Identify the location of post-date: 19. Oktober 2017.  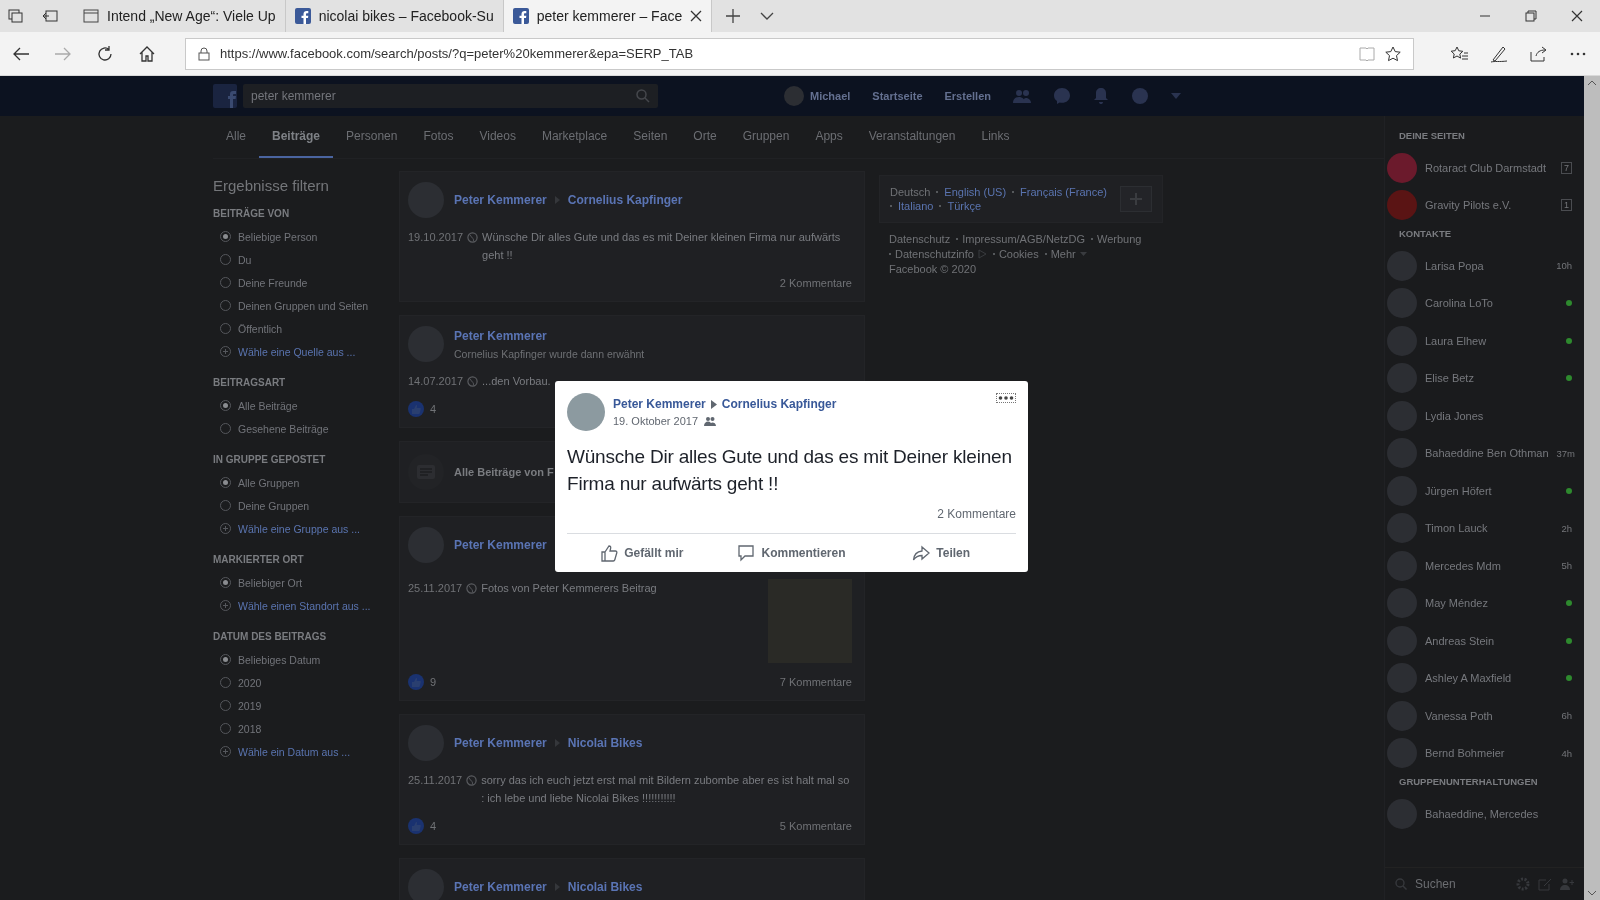
(655, 421).